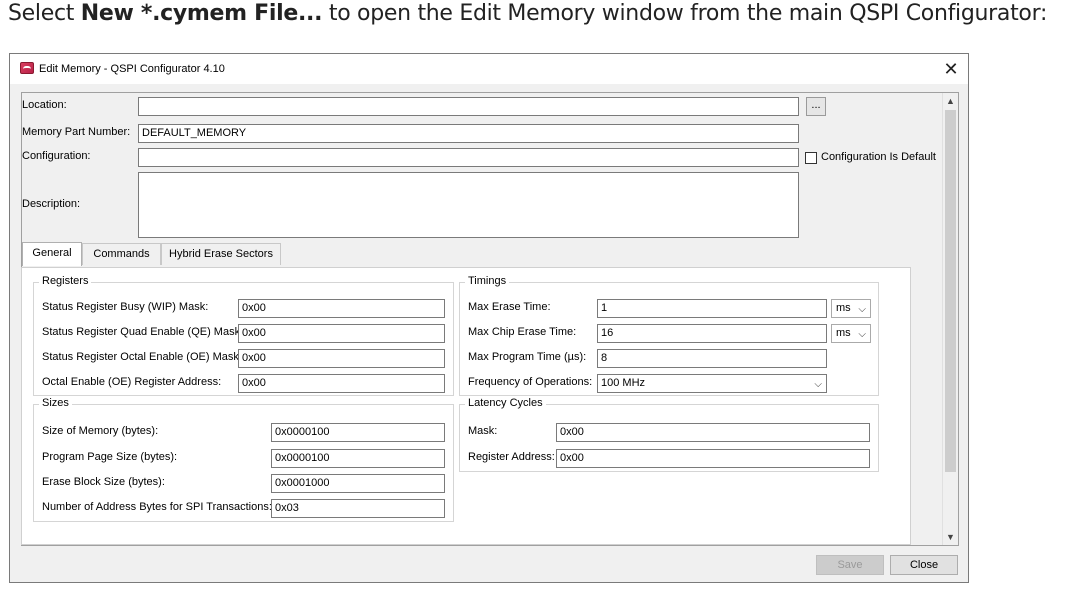  What do you see at coordinates (712, 358) in the screenshot?
I see `max-program-input: 8` at bounding box center [712, 358].